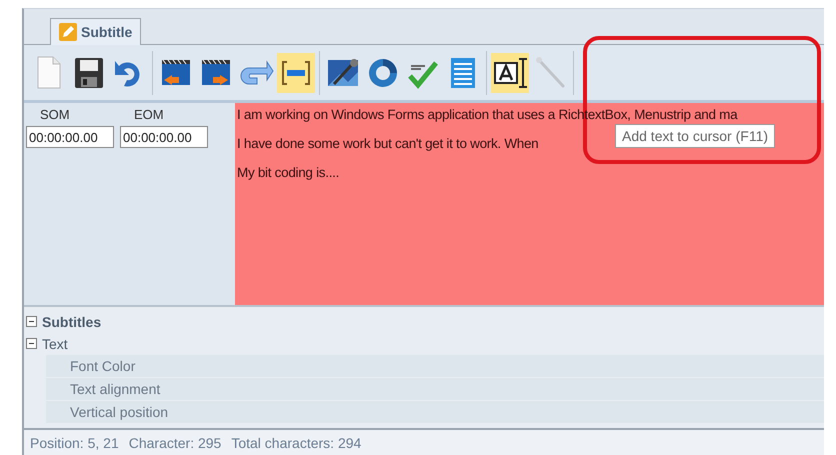  What do you see at coordinates (387, 144) in the screenshot?
I see `editor-line: I have done some work but can't get it to work. When` at bounding box center [387, 144].